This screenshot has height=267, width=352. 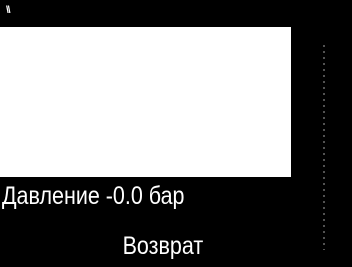 I want to click on top-bar: \\, so click(x=176, y=13).